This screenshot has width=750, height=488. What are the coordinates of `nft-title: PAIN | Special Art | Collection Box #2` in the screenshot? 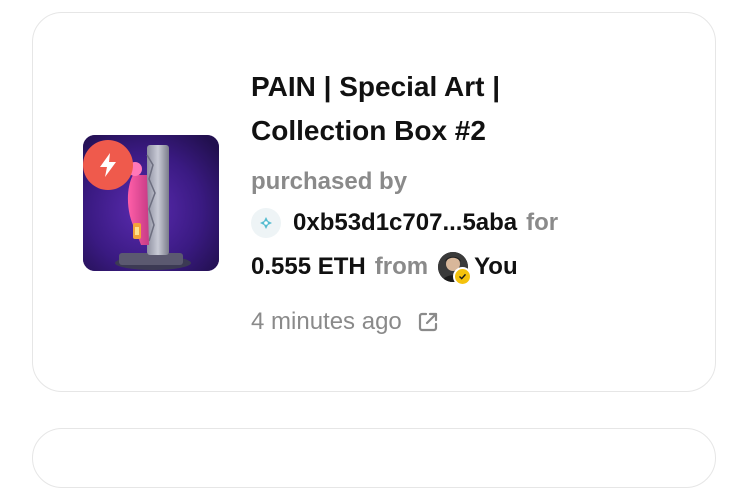 It's located at (471, 109).